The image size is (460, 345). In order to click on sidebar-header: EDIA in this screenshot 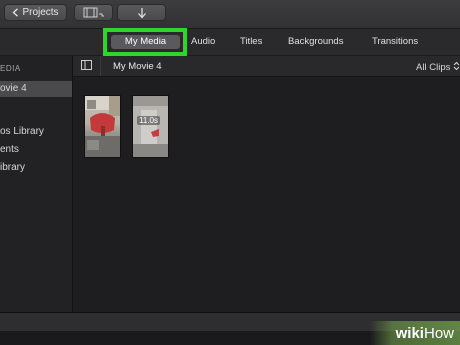, I will do `click(10, 68)`.